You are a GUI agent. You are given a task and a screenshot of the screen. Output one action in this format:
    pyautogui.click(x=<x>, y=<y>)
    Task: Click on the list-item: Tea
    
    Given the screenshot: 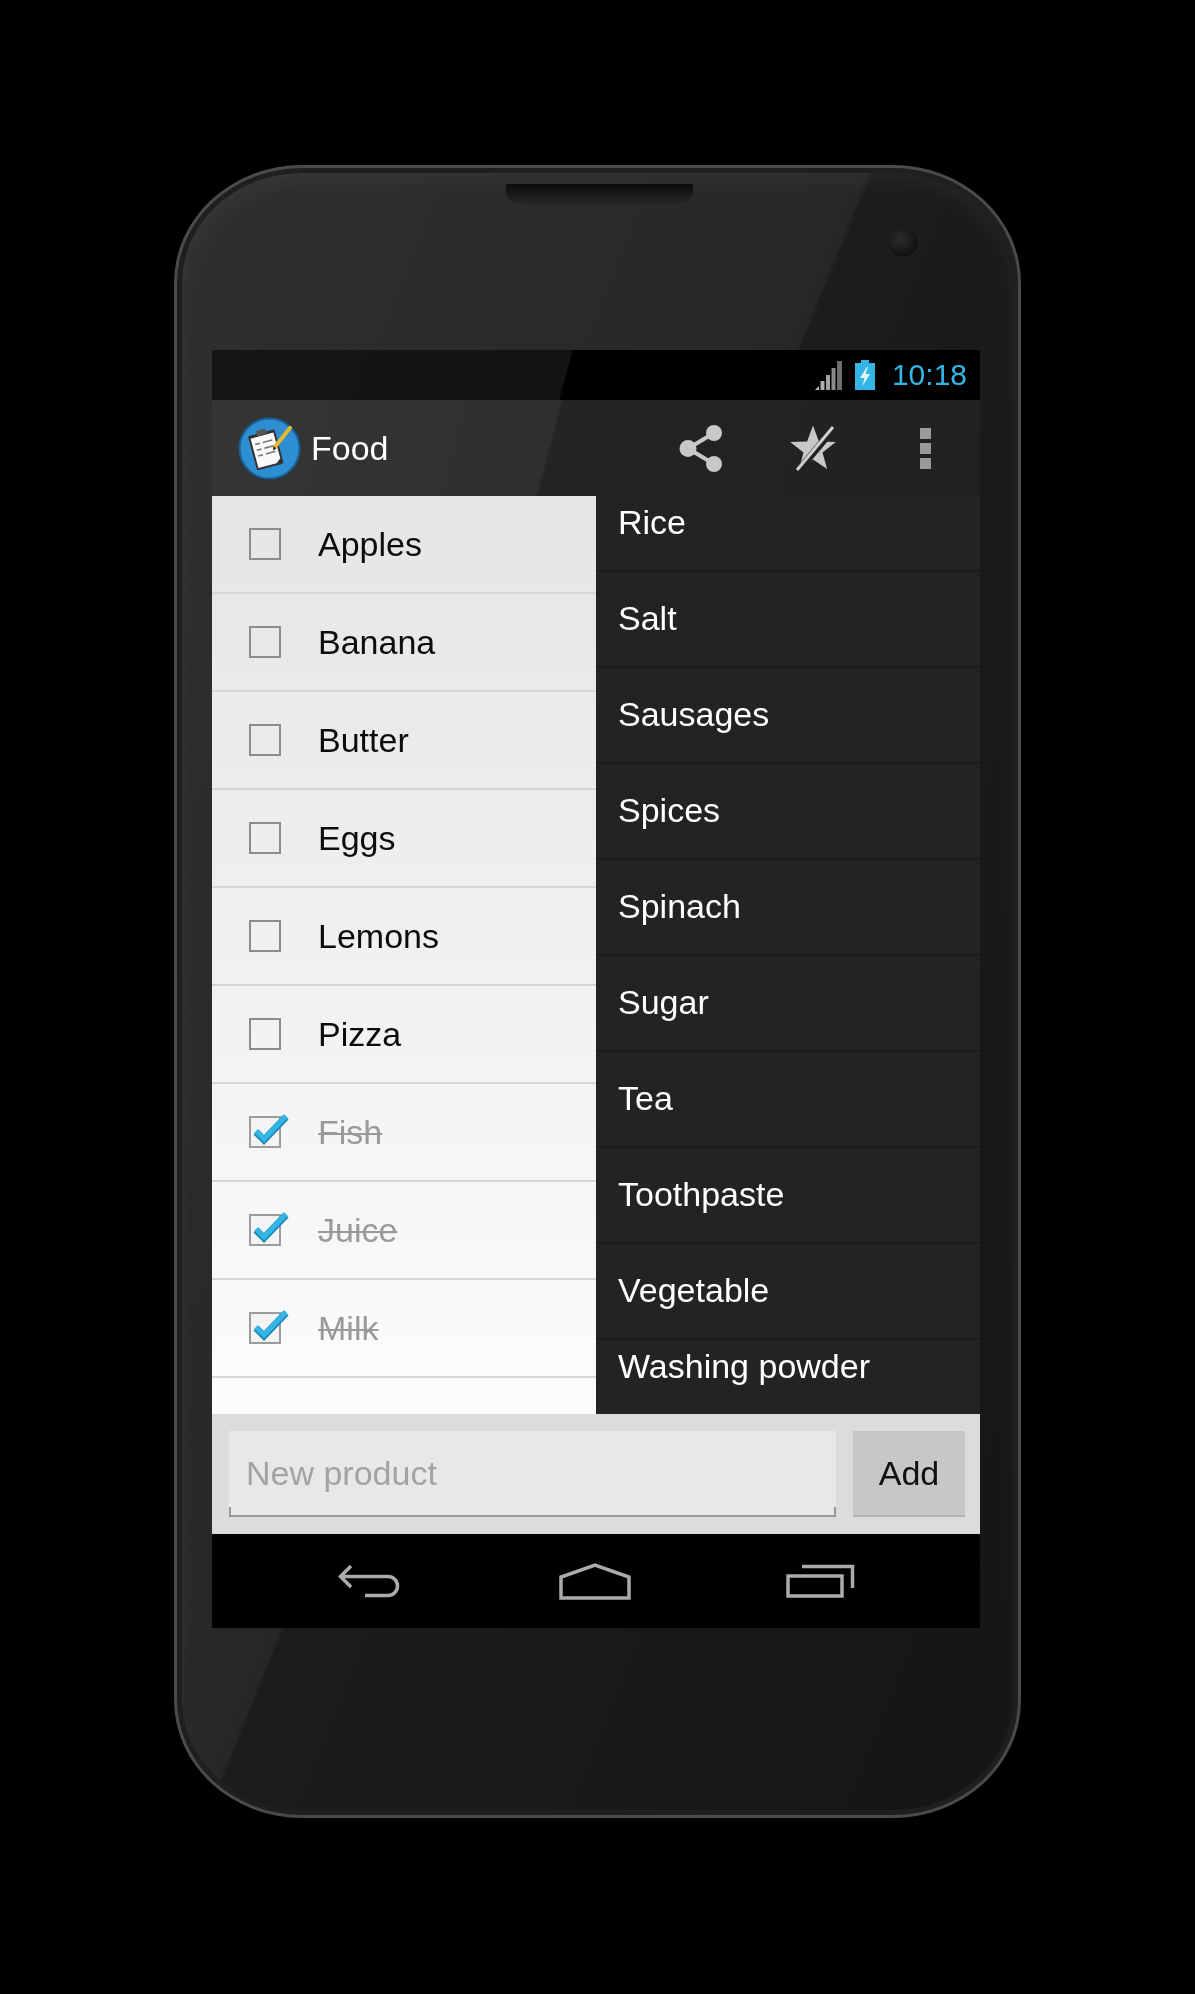 What is the action you would take?
    pyautogui.click(x=788, y=1100)
    